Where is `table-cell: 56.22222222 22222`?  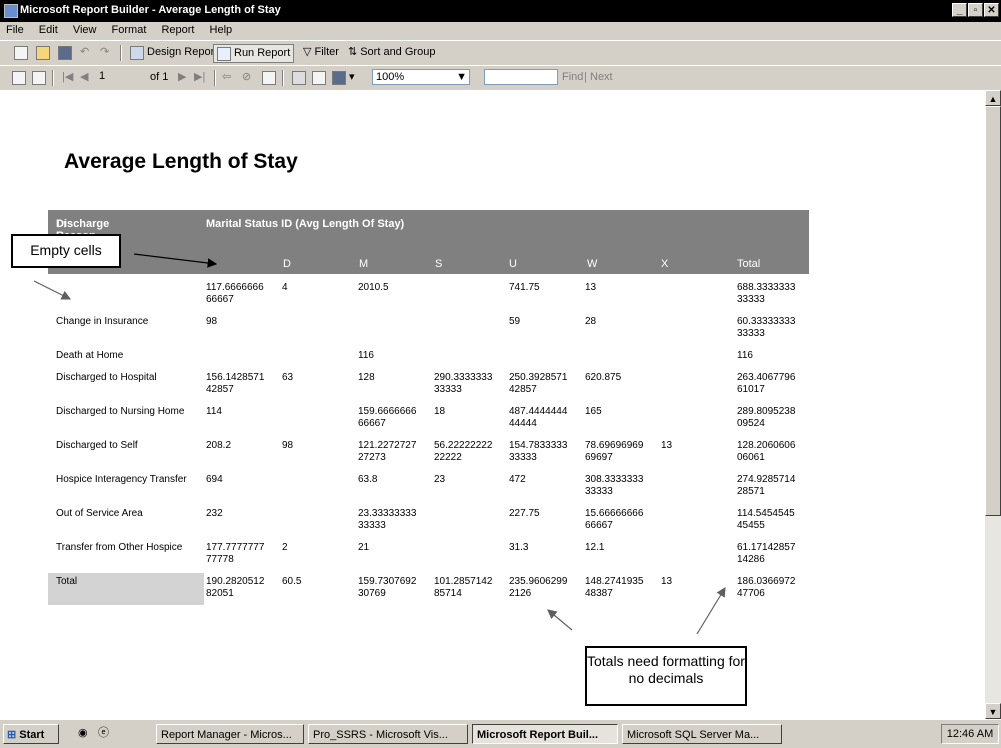 table-cell: 56.22222222 22222 is located at coordinates (463, 451).